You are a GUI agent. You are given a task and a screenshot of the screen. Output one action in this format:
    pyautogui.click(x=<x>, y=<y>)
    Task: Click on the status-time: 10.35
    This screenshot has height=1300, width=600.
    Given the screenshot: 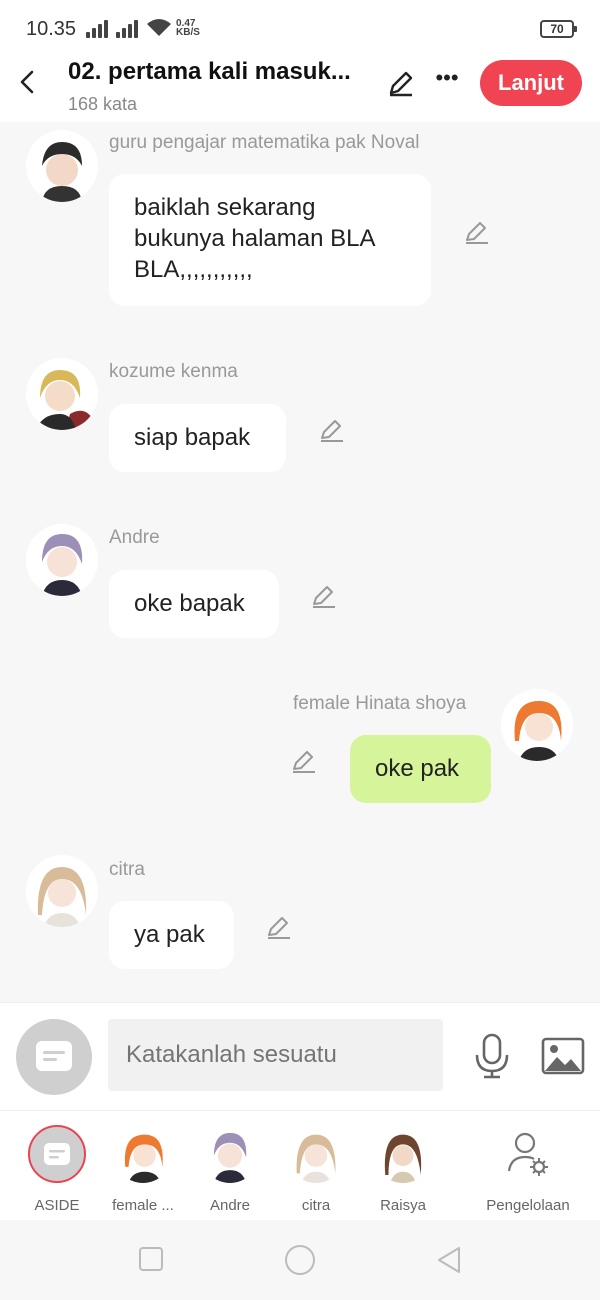 What is the action you would take?
    pyautogui.click(x=51, y=29)
    